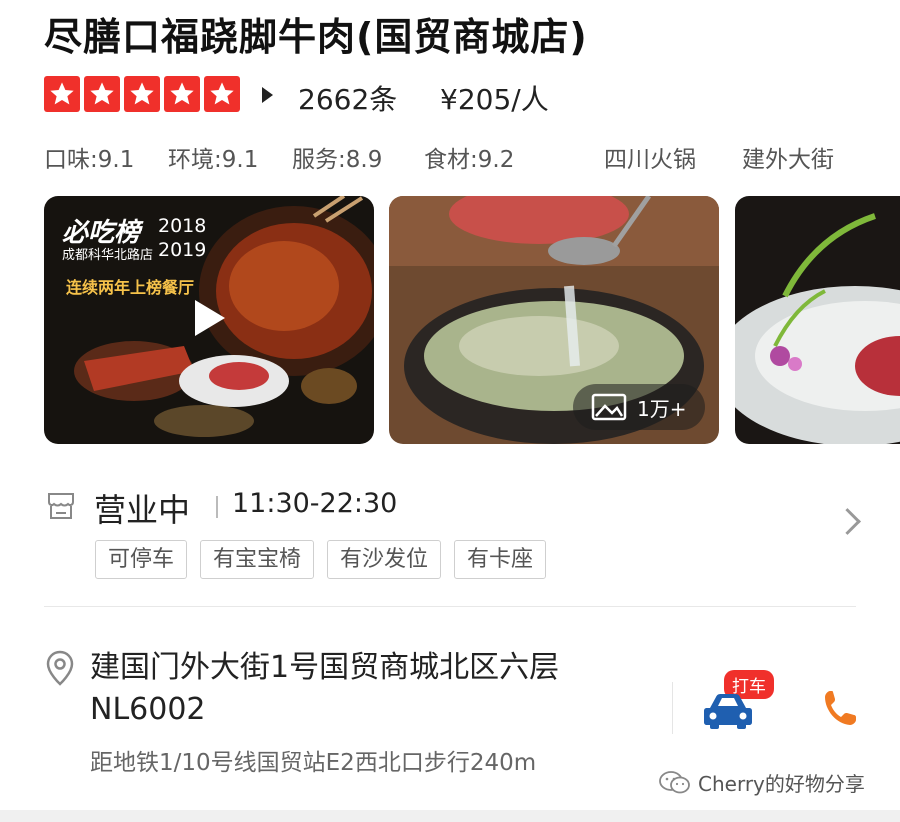 The height and width of the screenshot is (822, 900). What do you see at coordinates (142, 510) in the screenshot?
I see `business-status: 营业中` at bounding box center [142, 510].